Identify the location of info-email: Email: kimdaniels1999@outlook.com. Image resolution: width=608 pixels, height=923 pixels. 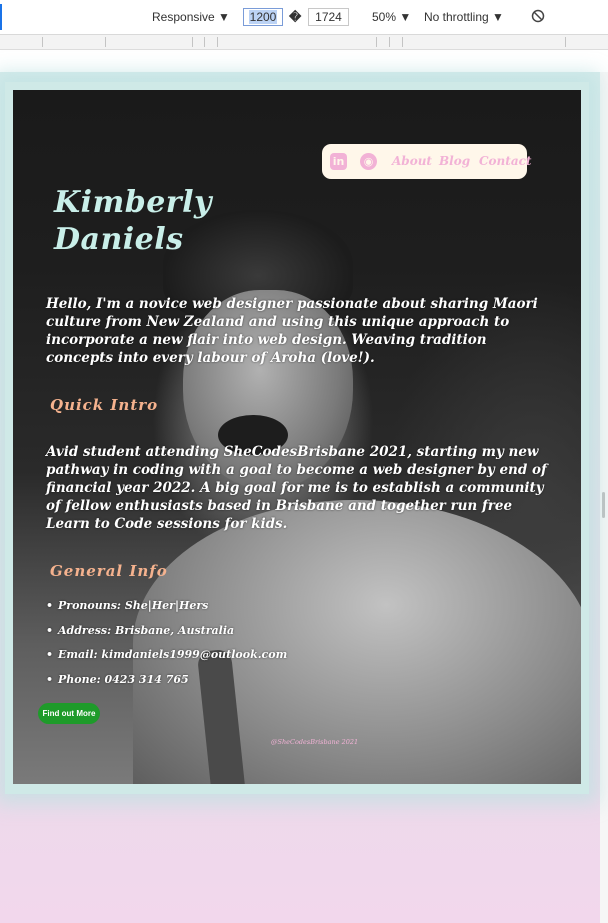
(166, 655).